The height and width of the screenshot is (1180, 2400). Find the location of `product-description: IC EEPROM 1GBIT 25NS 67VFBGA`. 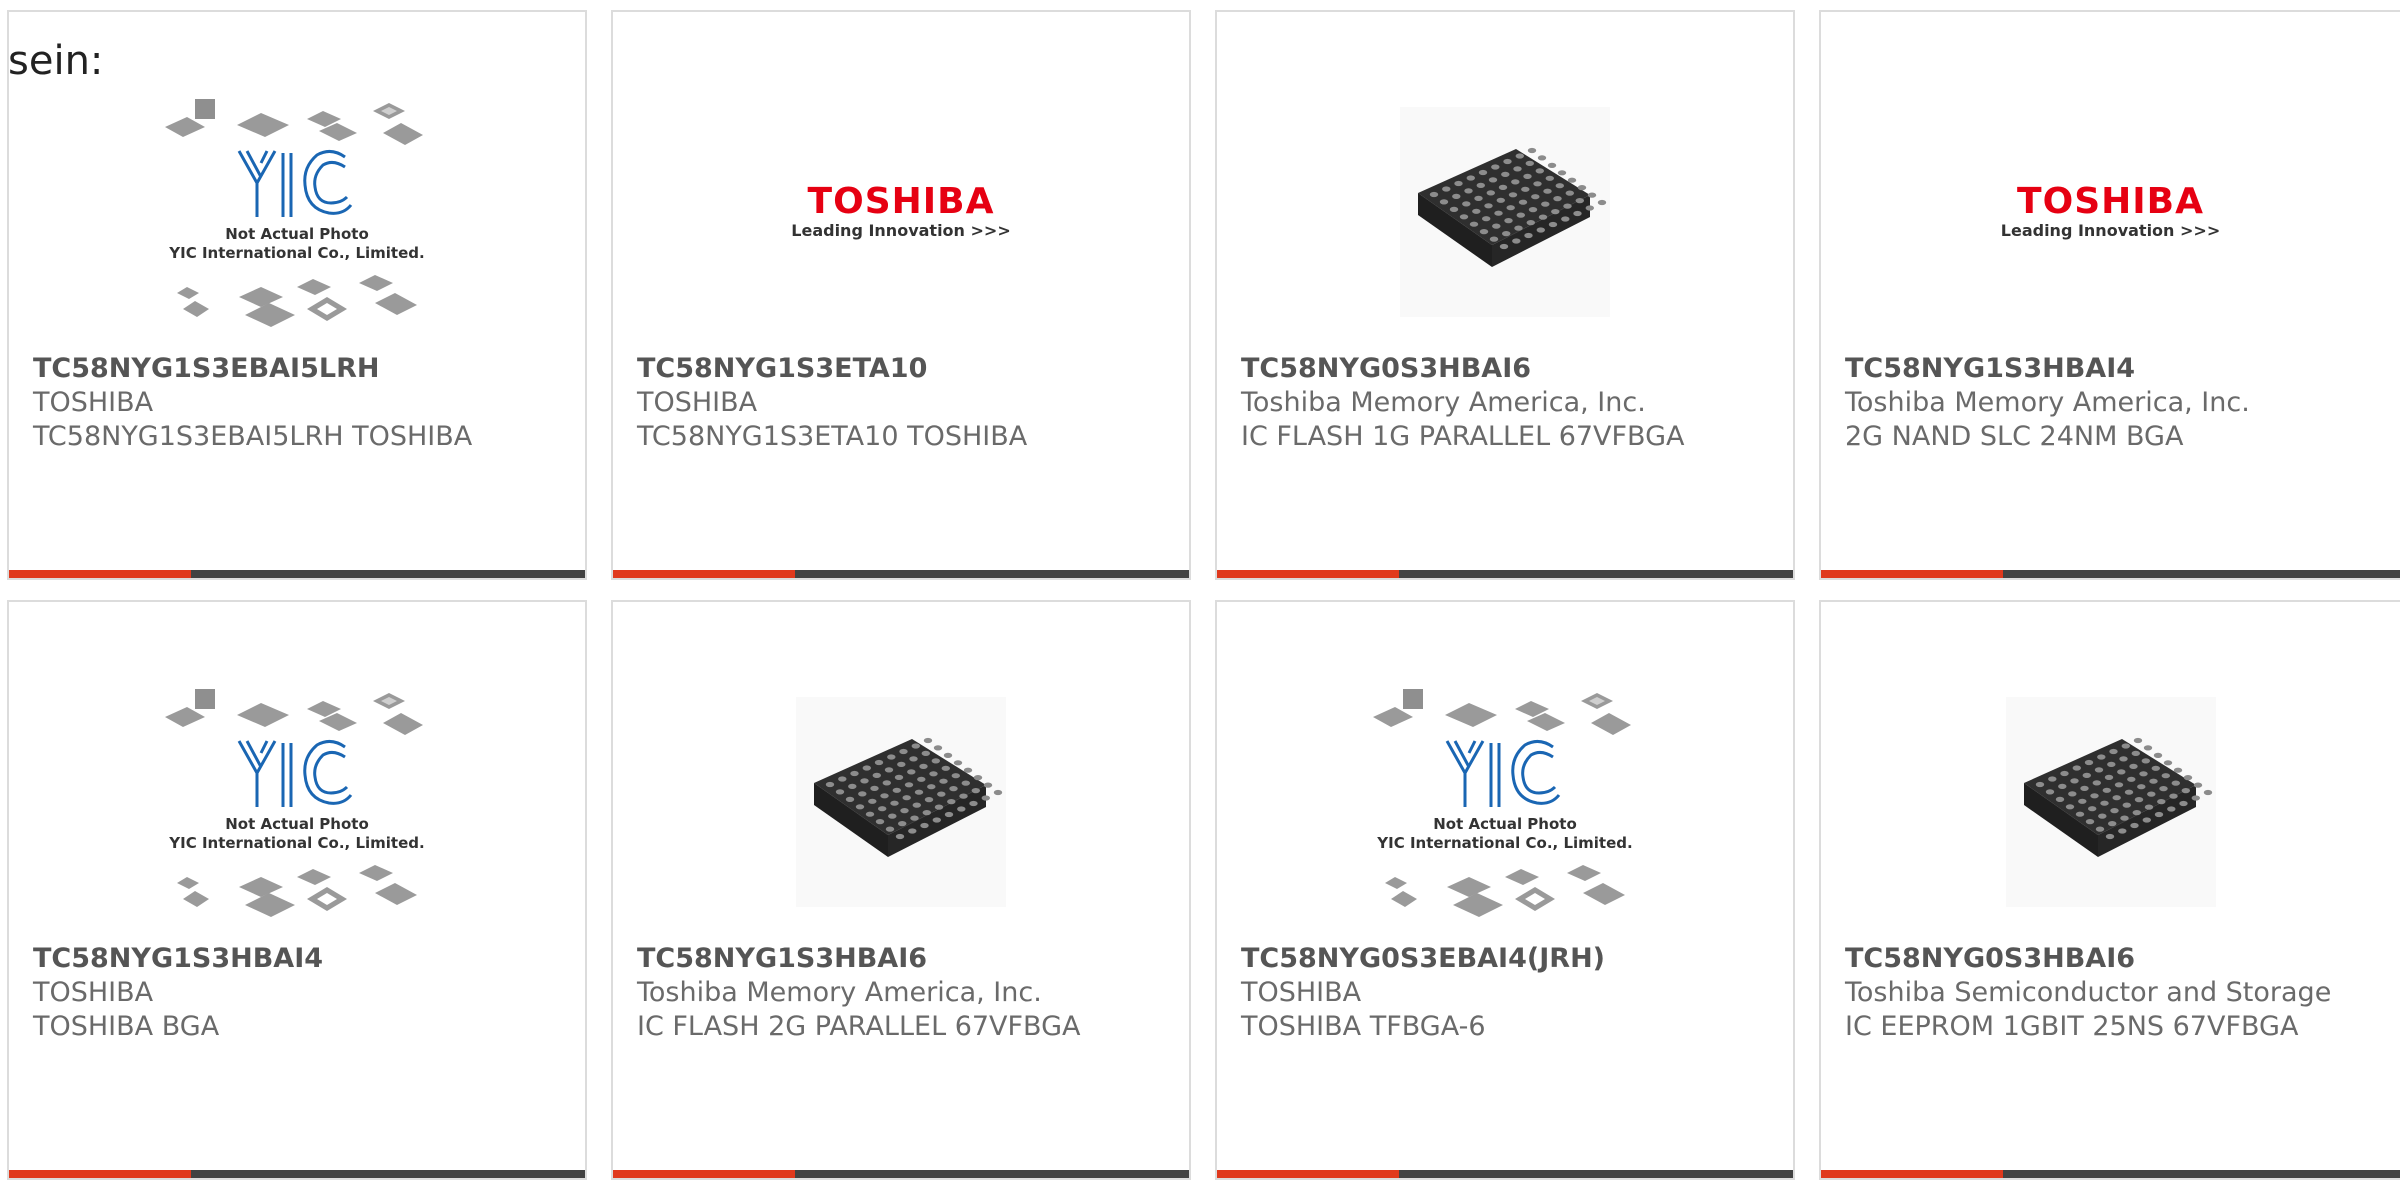

product-description: IC EEPROM 1GBIT 25NS 67VFBGA is located at coordinates (2072, 1026).